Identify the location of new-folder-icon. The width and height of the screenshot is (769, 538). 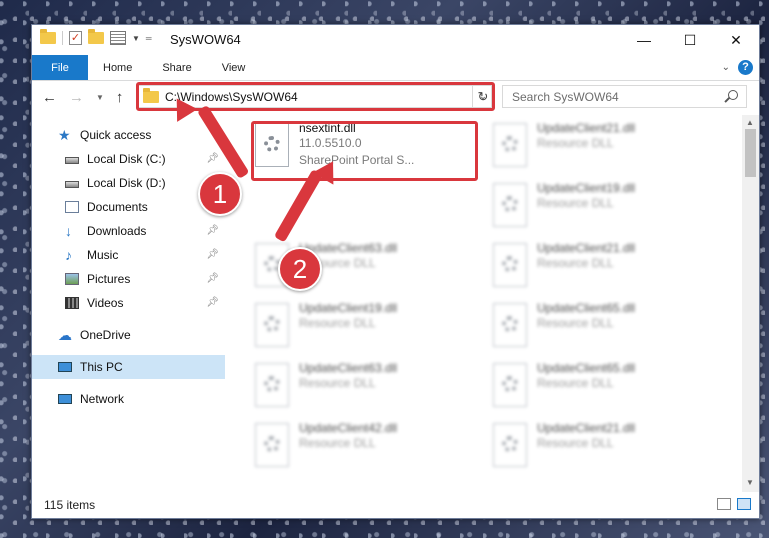
(96, 36).